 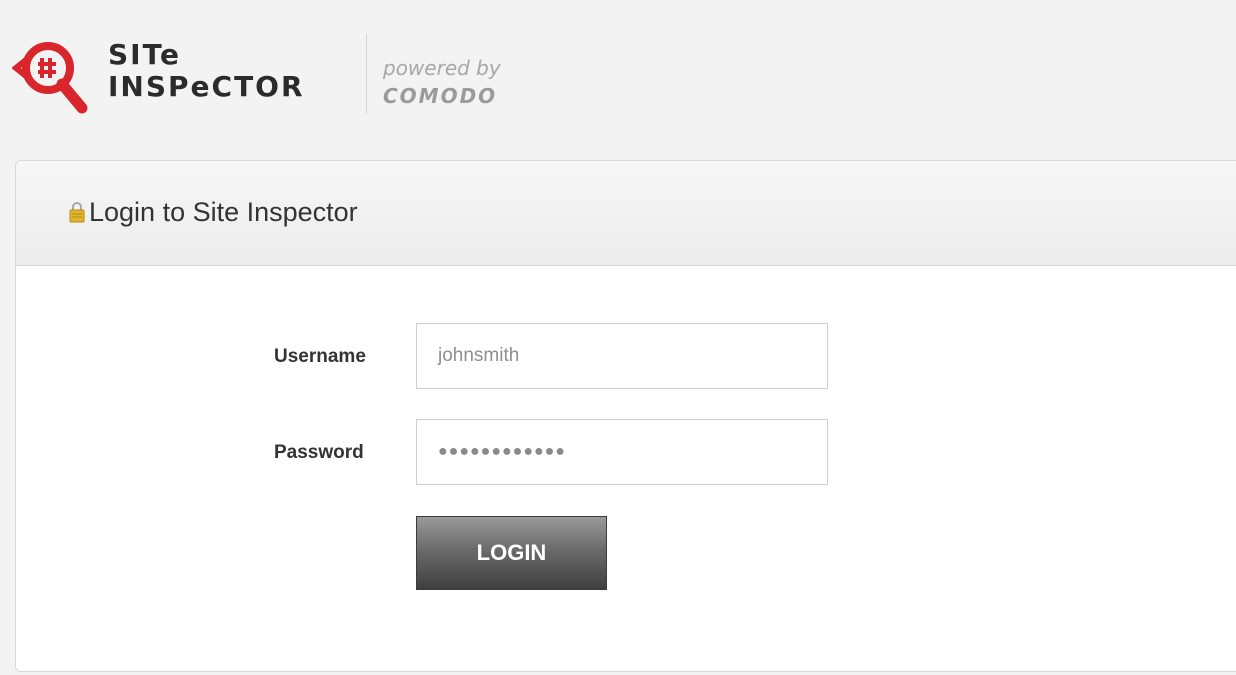 I want to click on password-input: ●●●●●●●●●●●●, so click(x=622, y=452).